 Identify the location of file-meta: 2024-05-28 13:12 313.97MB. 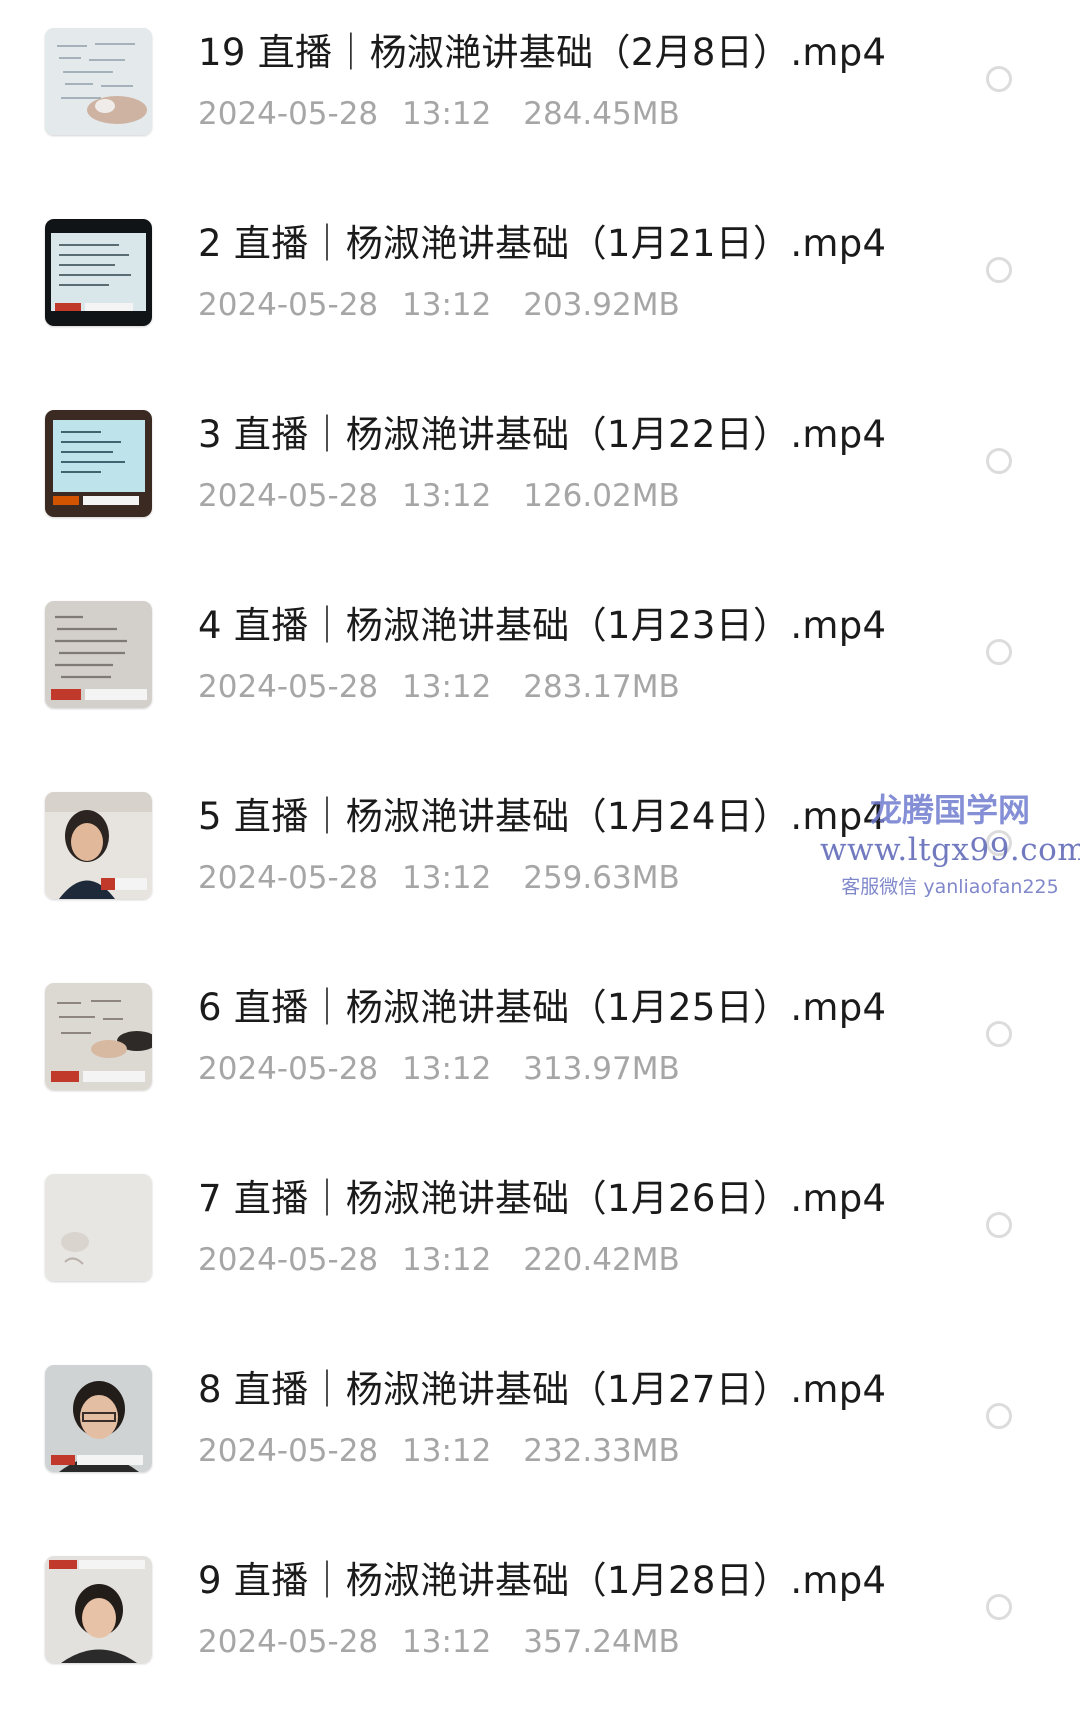
(439, 1069).